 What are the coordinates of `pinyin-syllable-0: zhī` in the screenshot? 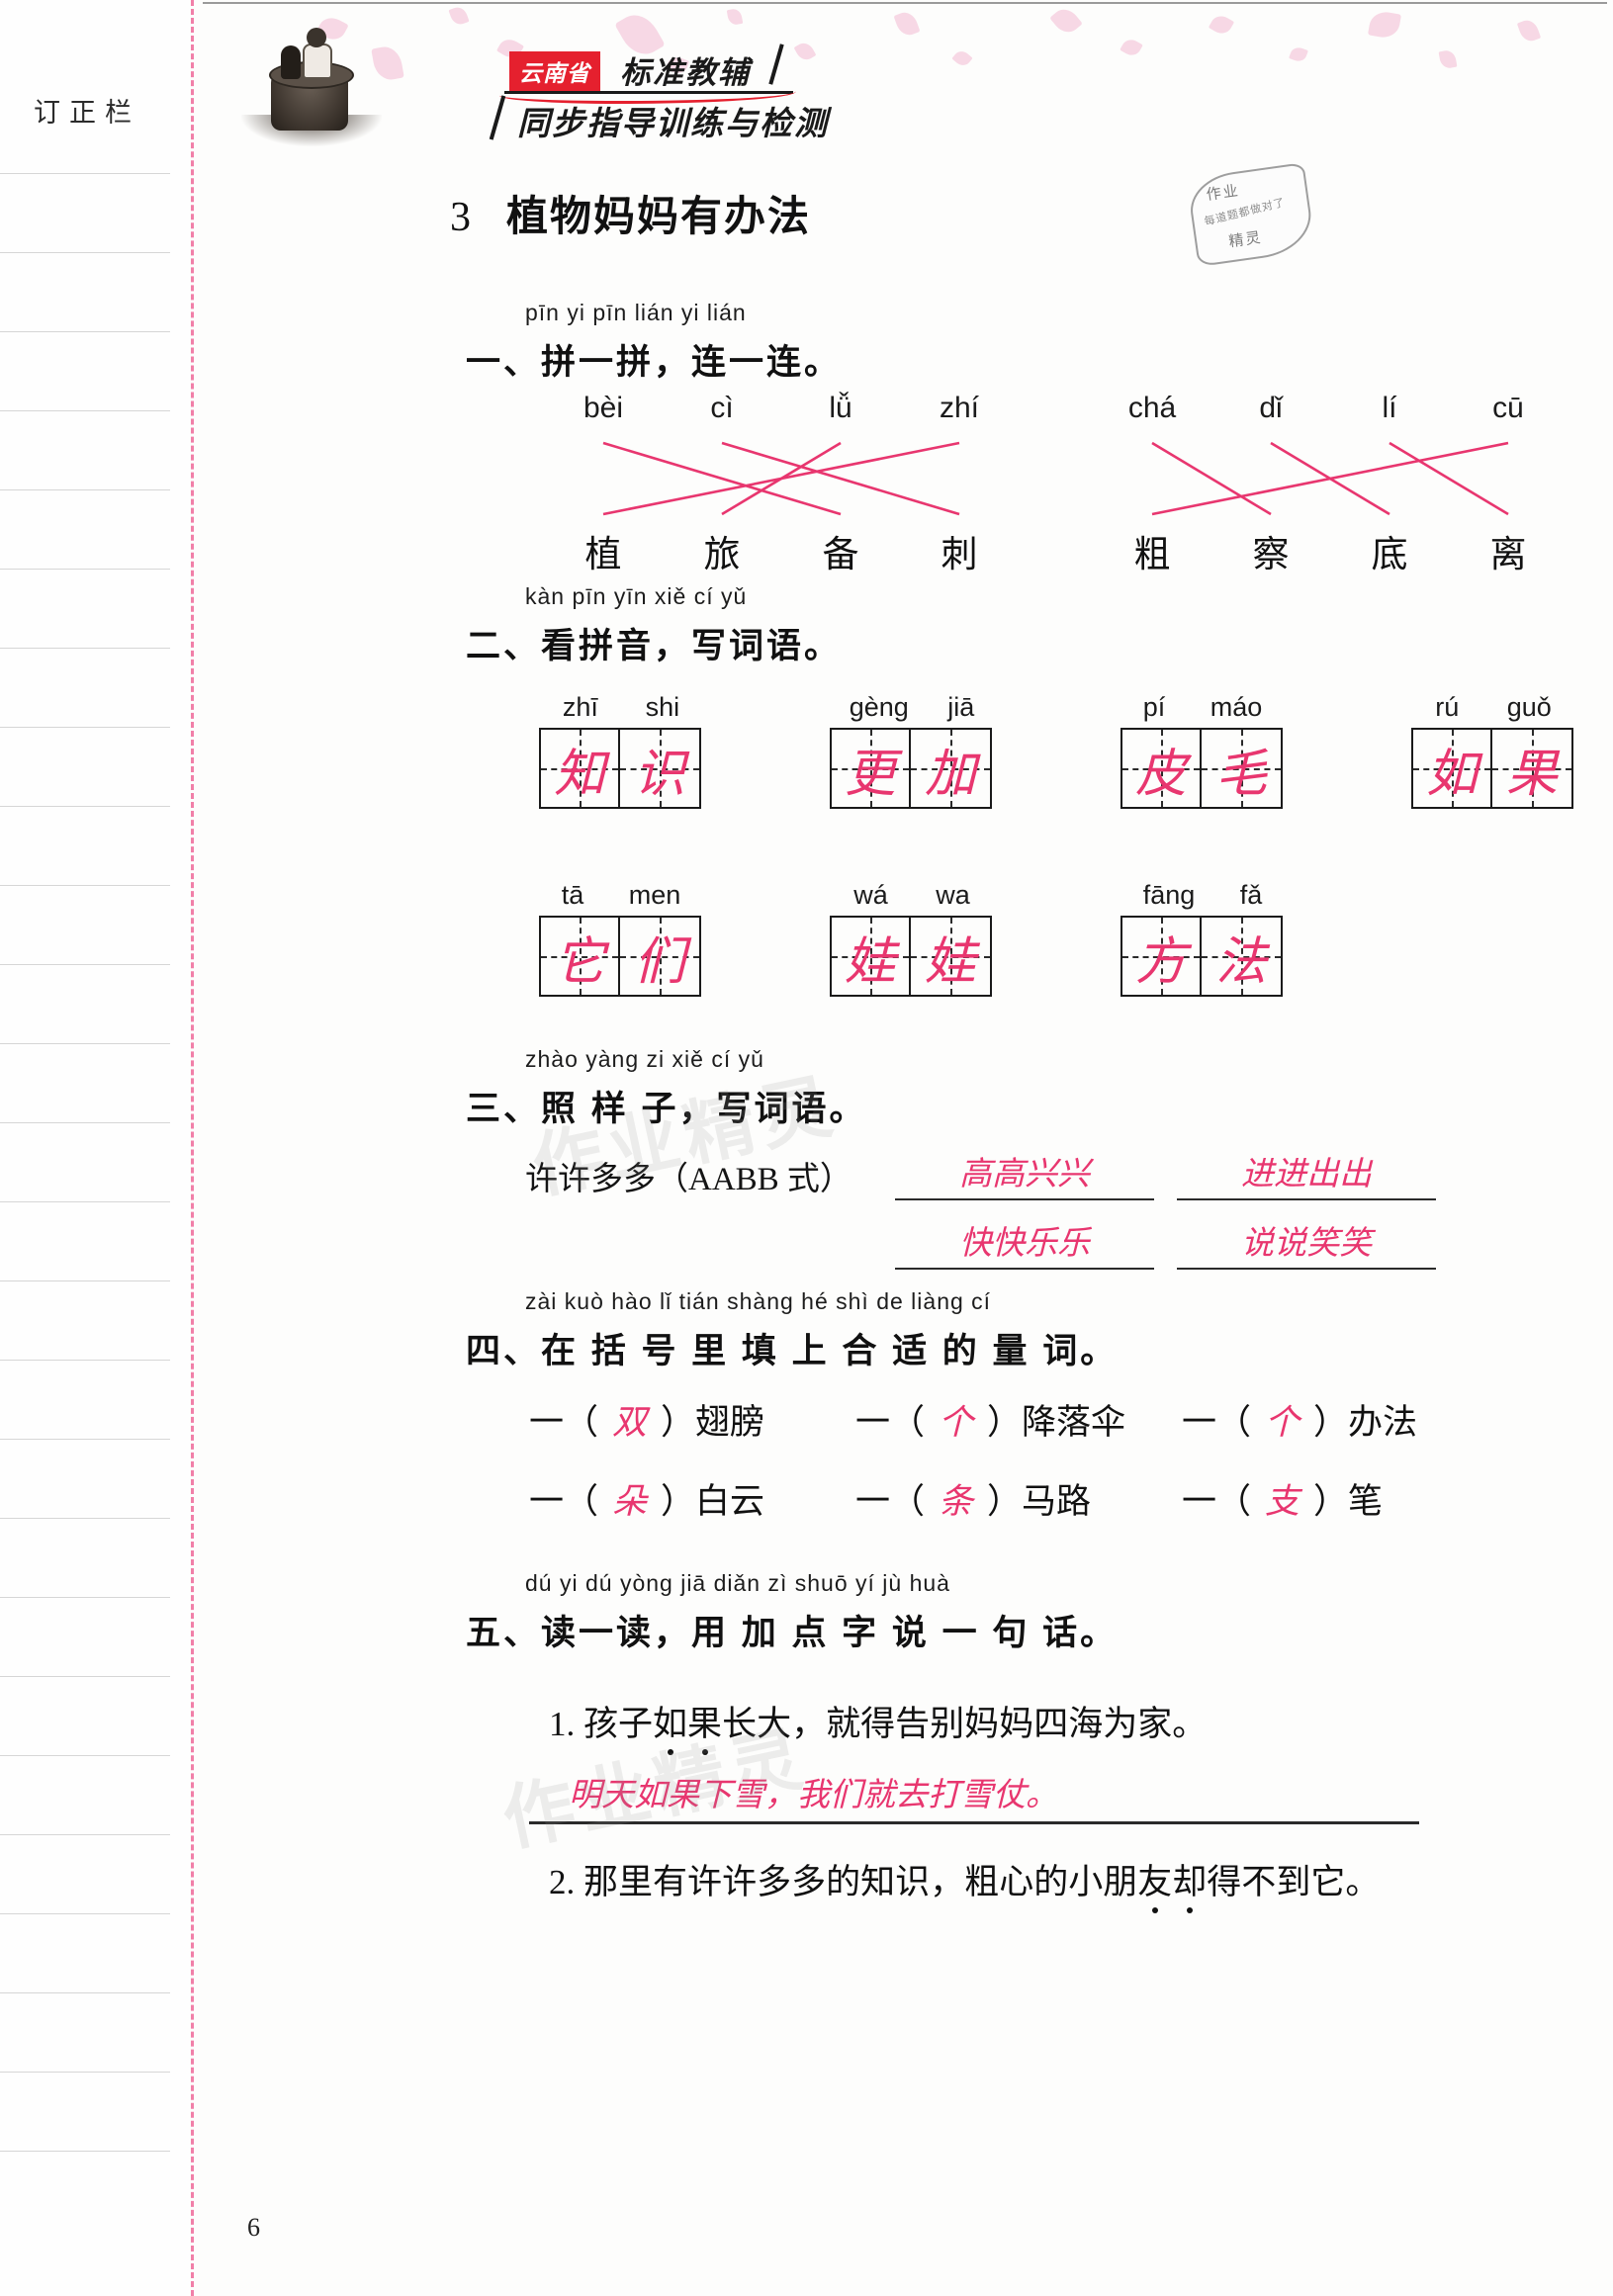 It's located at (580, 707).